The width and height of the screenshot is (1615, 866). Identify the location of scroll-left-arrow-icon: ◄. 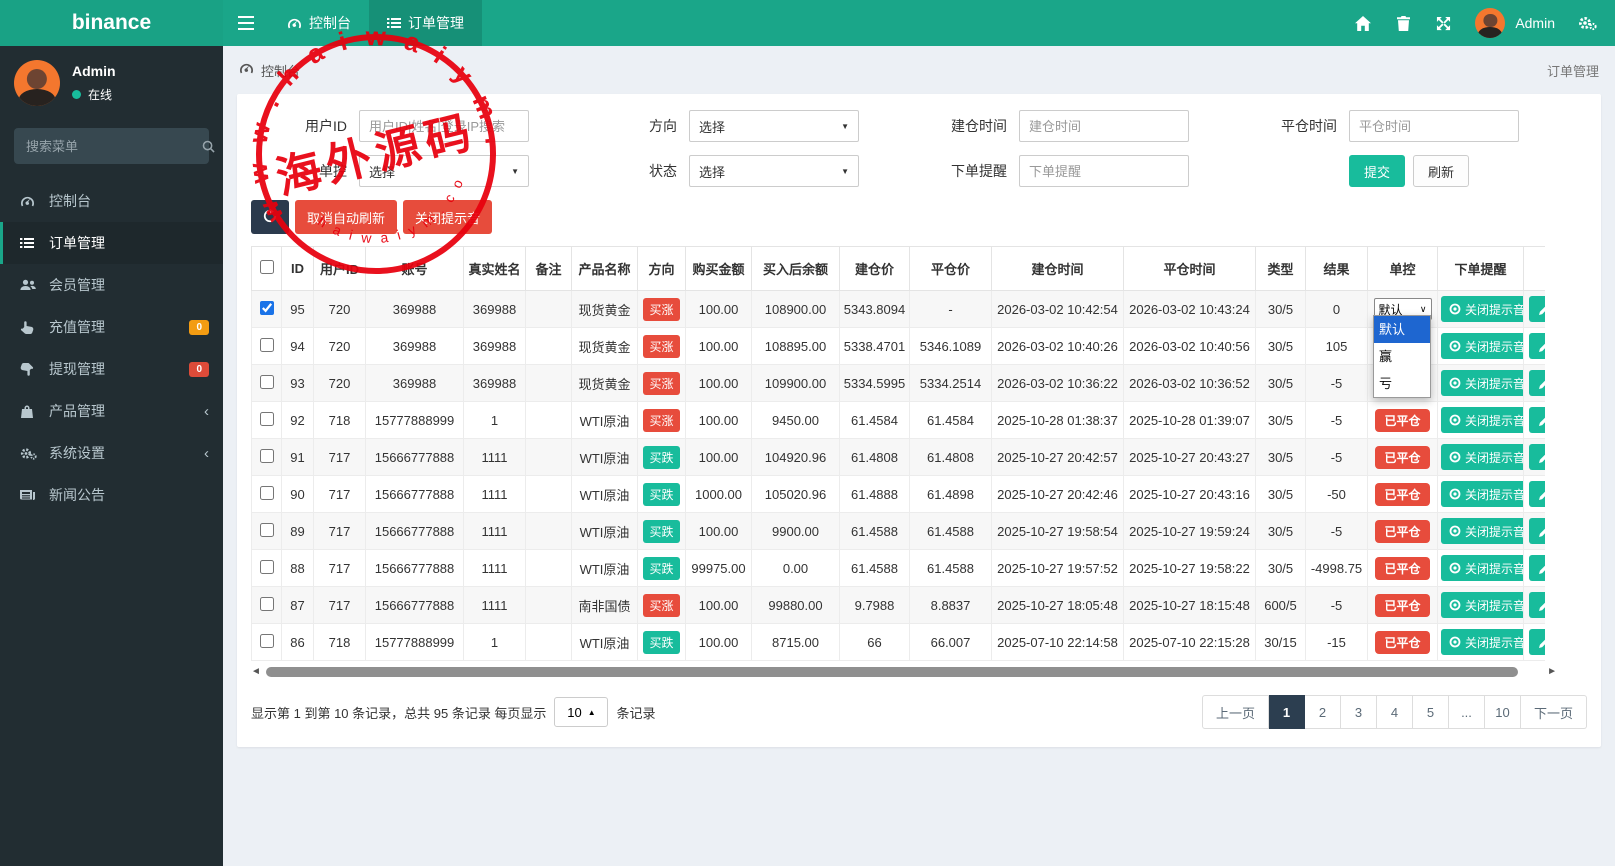
(256, 671).